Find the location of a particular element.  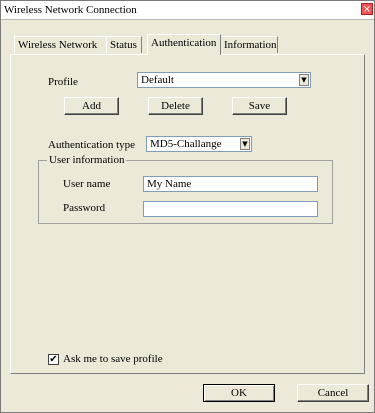

authentication-type-select: MD5-Challange ▼ is located at coordinates (199, 144).